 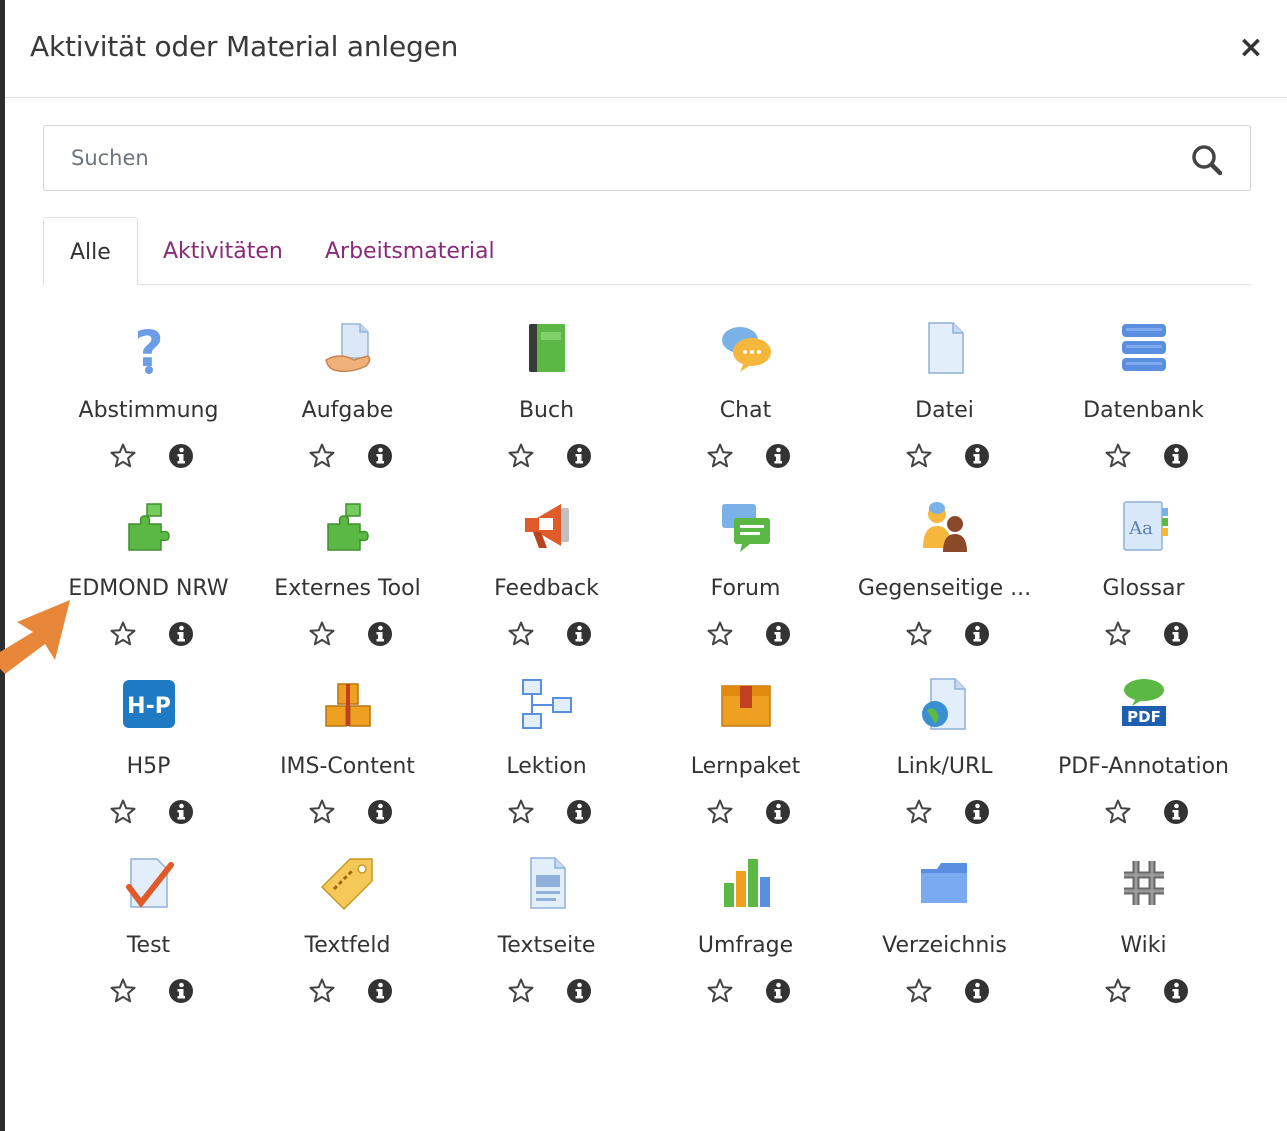 What do you see at coordinates (1143, 765) in the screenshot?
I see `activity-tile-pdf-annotation: PDF PDF-Annotation` at bounding box center [1143, 765].